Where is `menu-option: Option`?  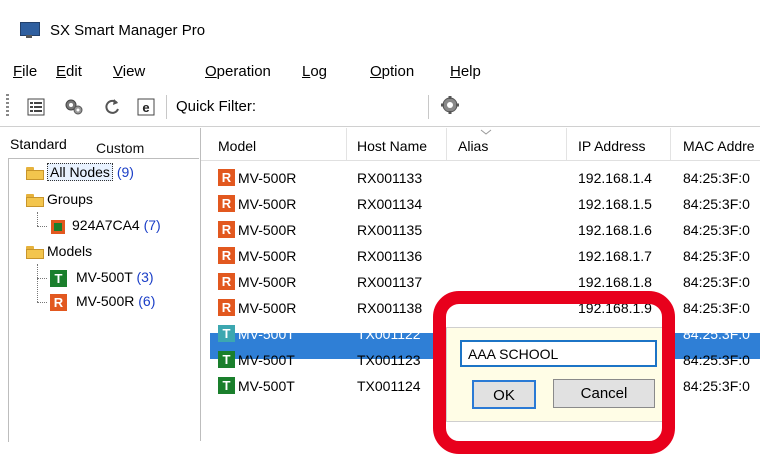 menu-option: Option is located at coordinates (392, 71).